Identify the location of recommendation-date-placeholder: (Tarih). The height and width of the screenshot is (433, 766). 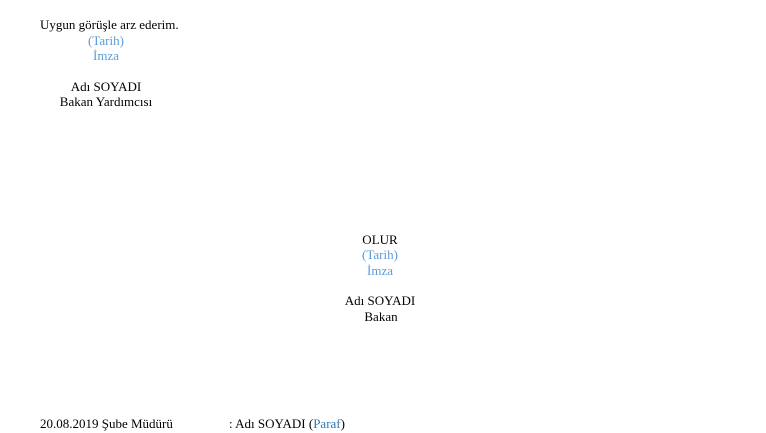
(106, 40).